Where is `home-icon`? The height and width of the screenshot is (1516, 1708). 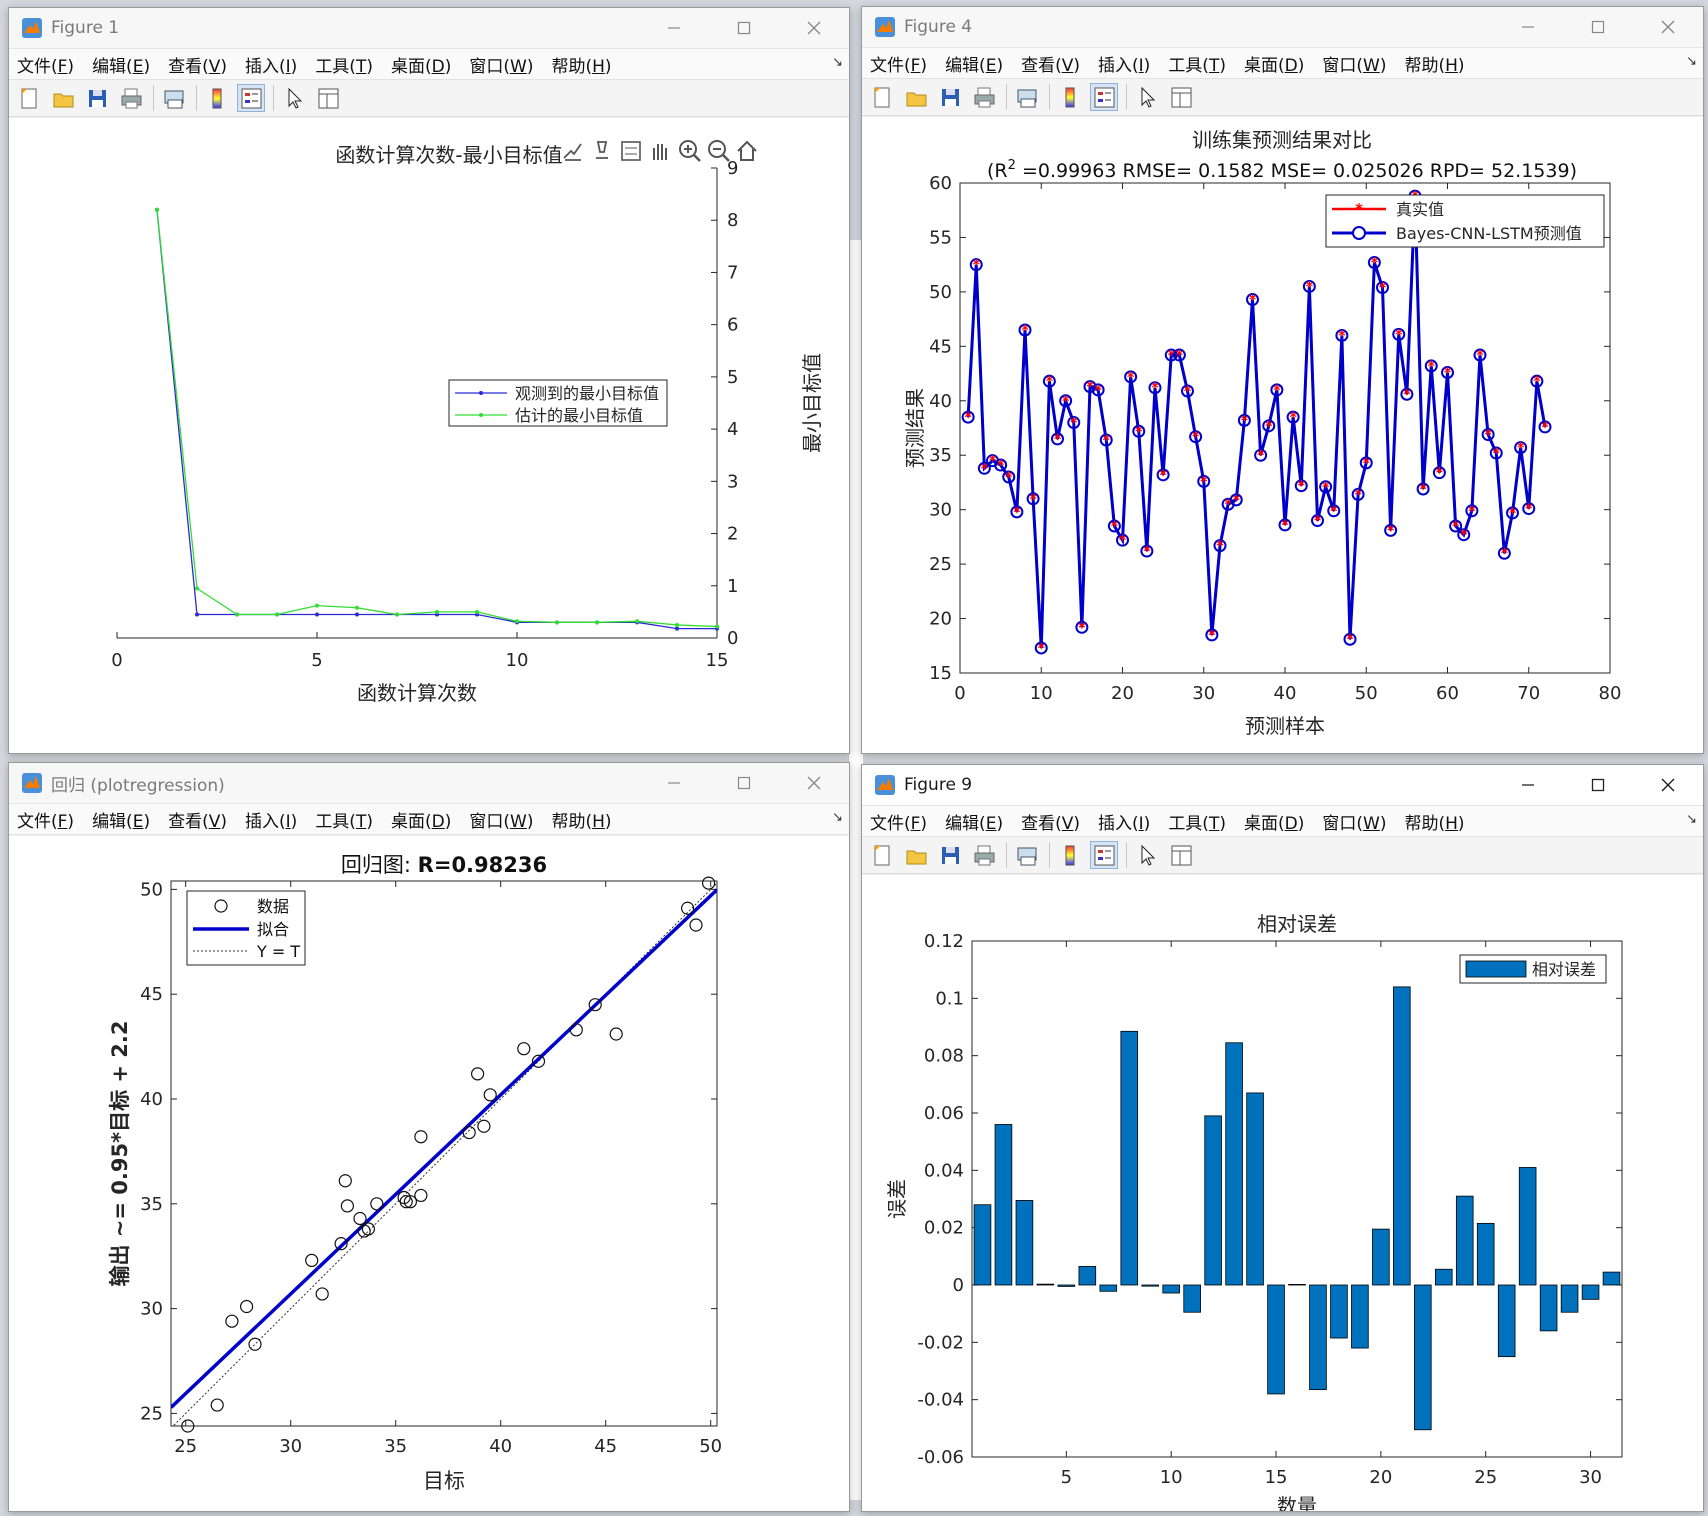 home-icon is located at coordinates (747, 150).